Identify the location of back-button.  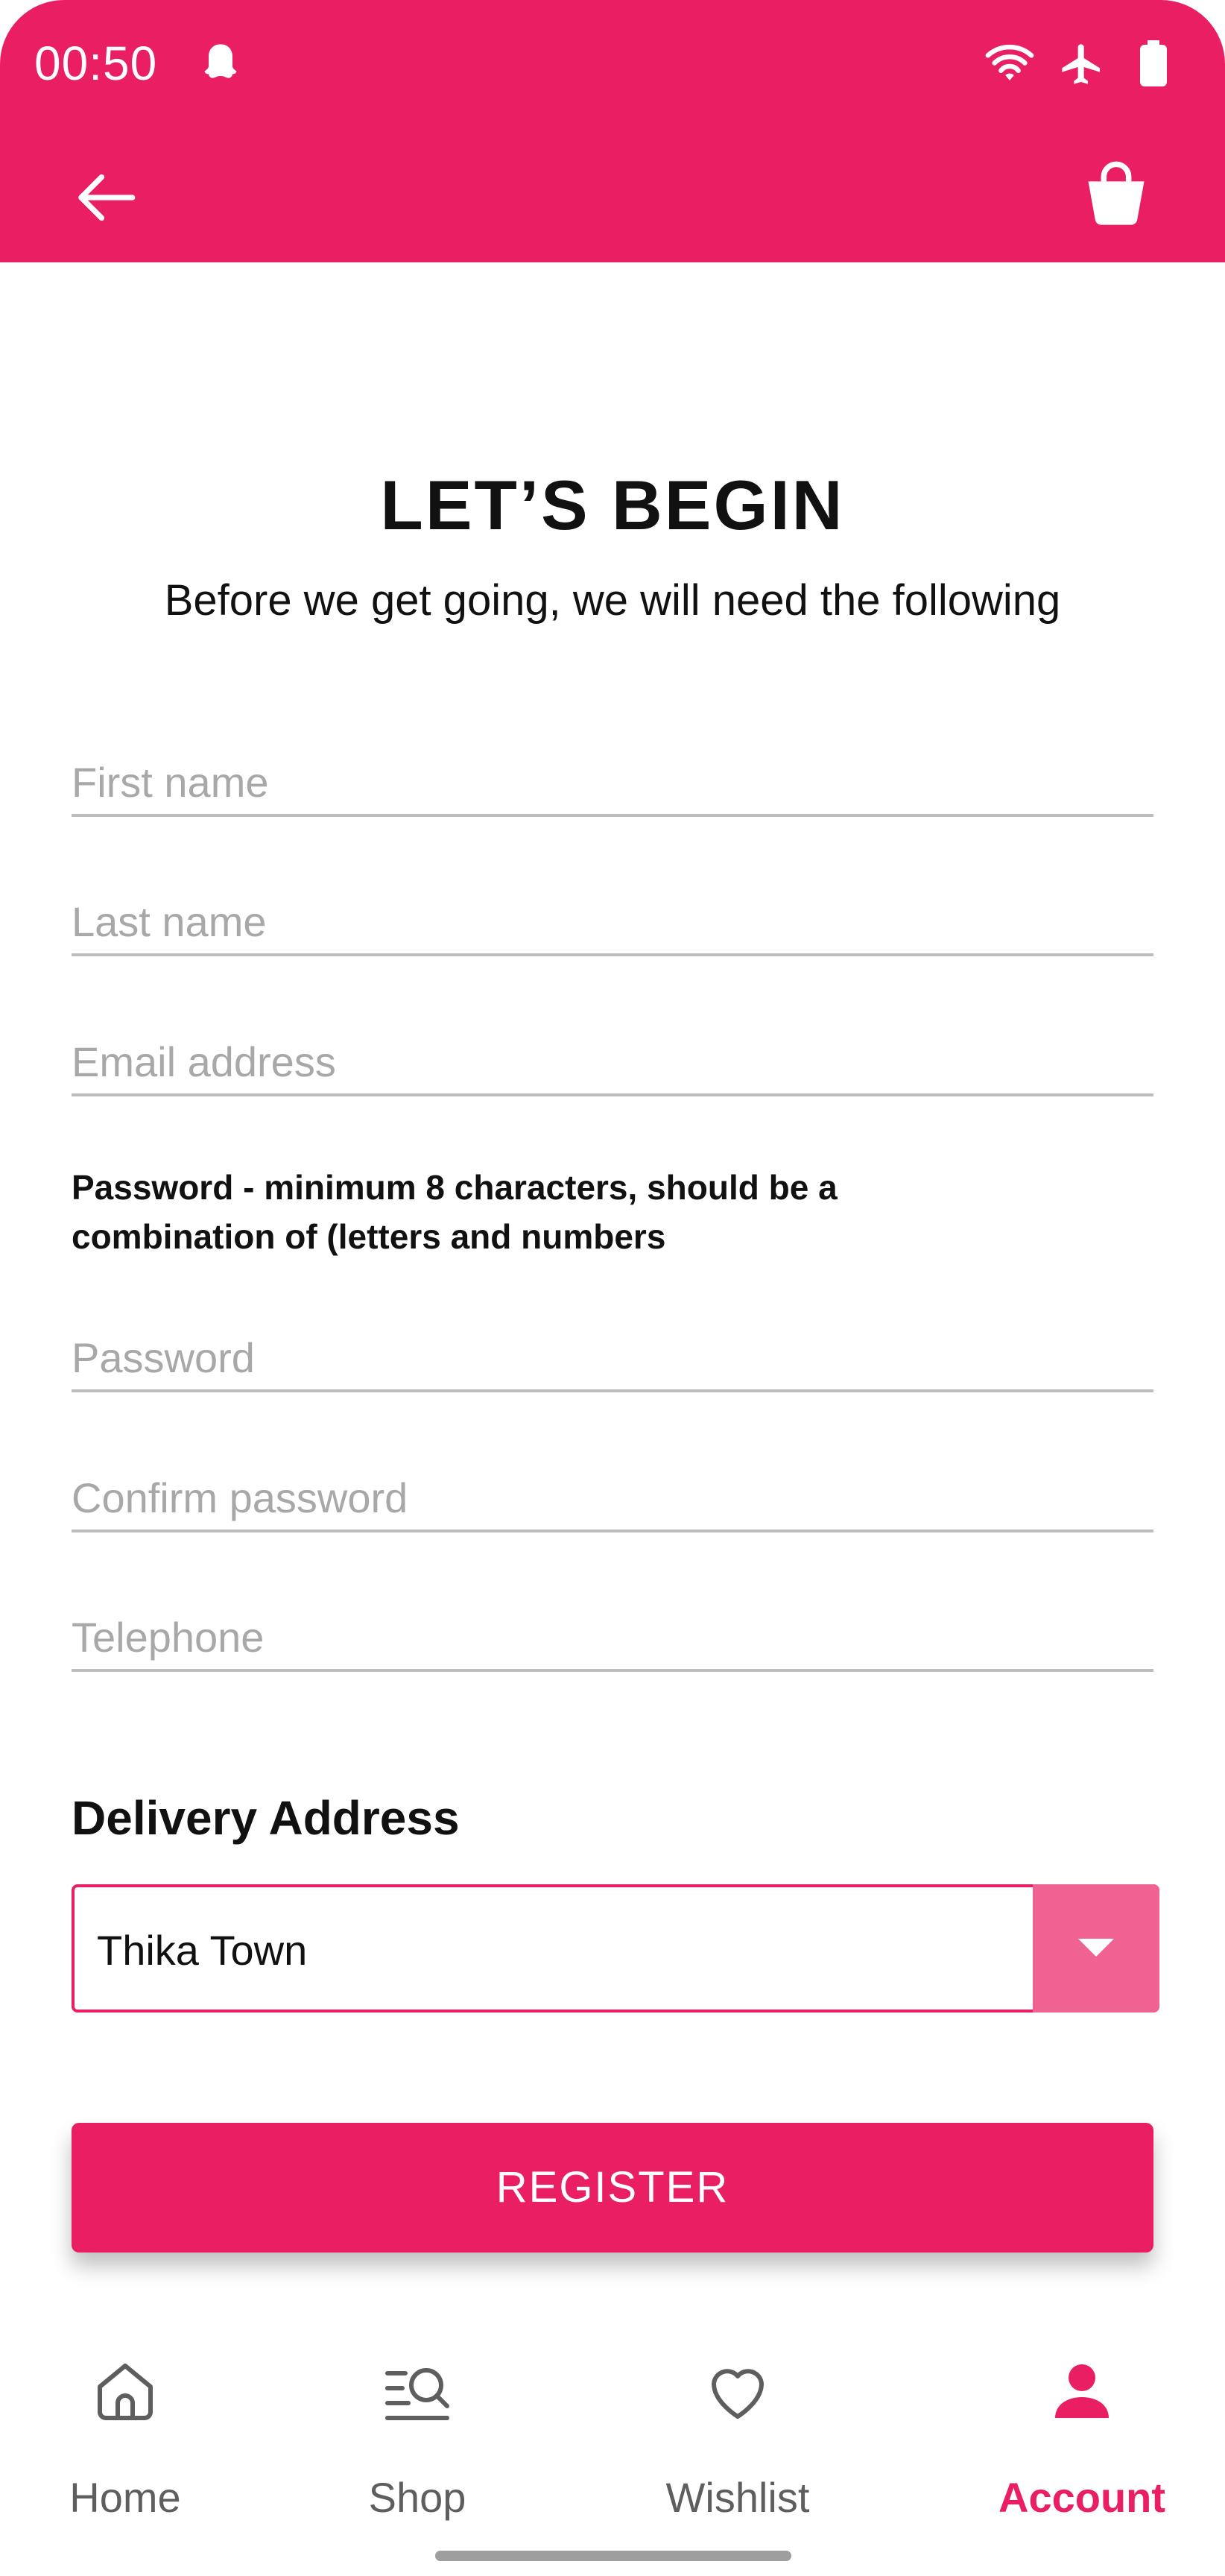
(105, 198).